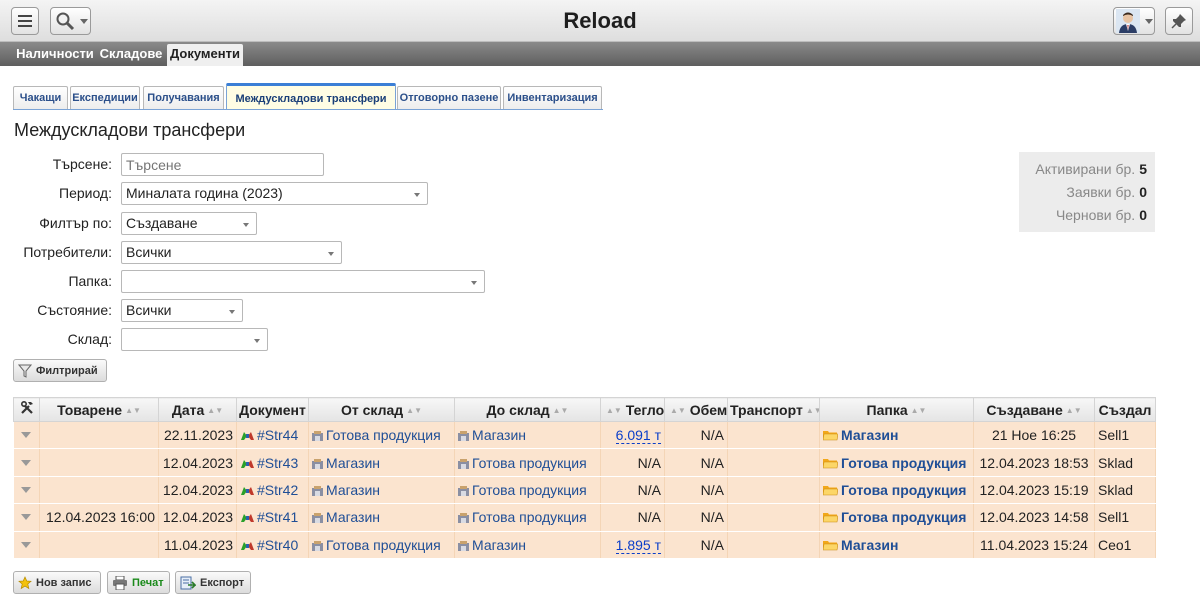 This screenshot has height=608, width=1200. I want to click on tab-pending: Чакащи, so click(40, 98).